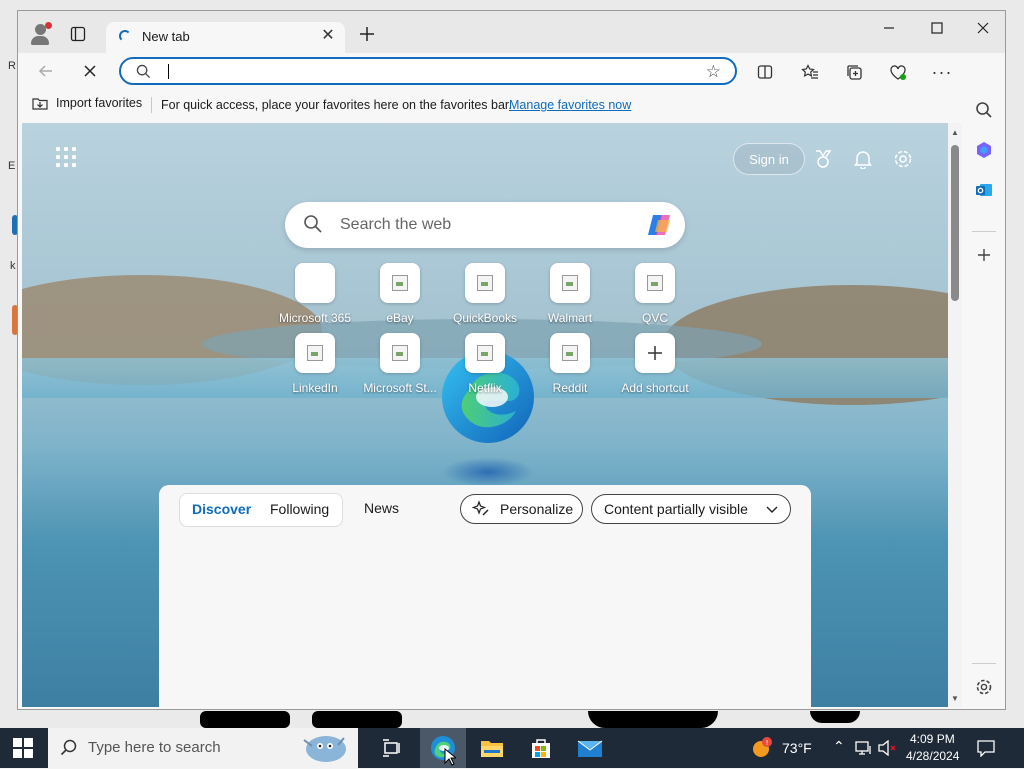  Describe the element at coordinates (90, 71) in the screenshot. I see `stop-loading-button` at that location.